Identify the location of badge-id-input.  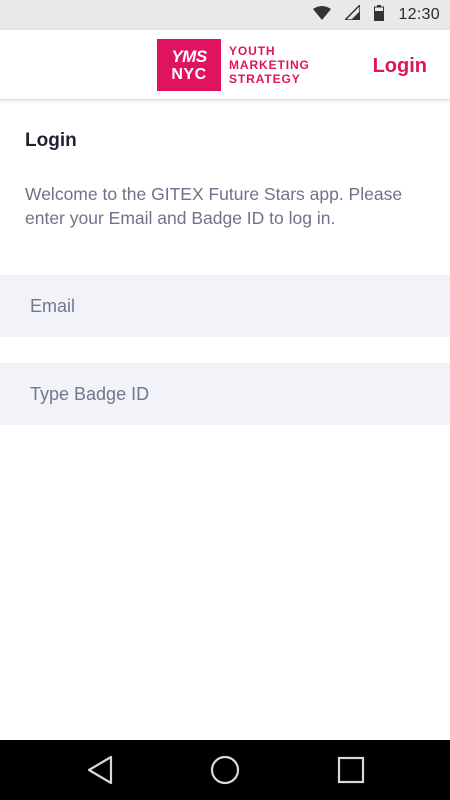
(225, 394).